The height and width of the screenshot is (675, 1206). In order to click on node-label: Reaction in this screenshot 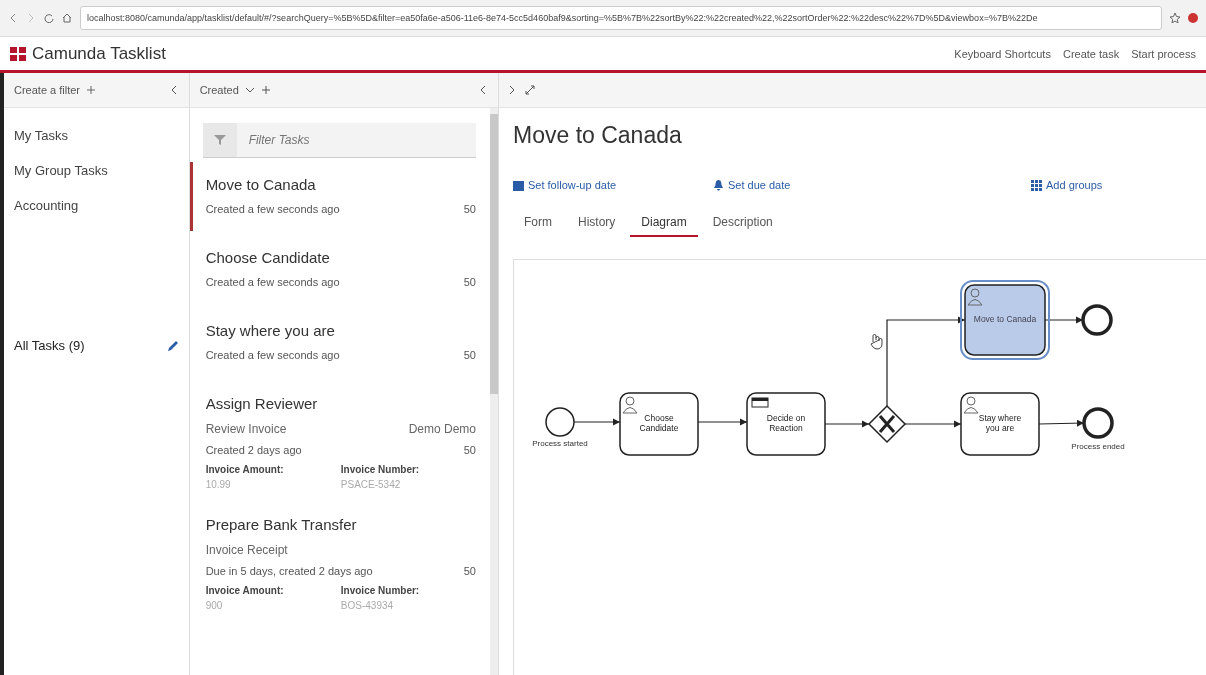, I will do `click(786, 428)`.